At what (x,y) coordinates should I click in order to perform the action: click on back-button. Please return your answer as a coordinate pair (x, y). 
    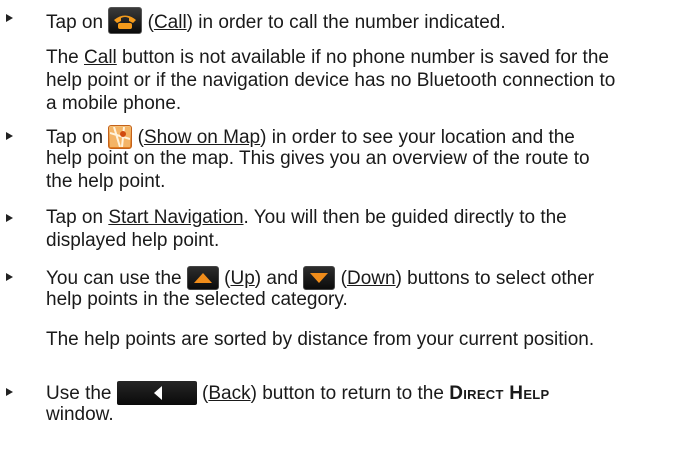
    Looking at the image, I should click on (156, 393).